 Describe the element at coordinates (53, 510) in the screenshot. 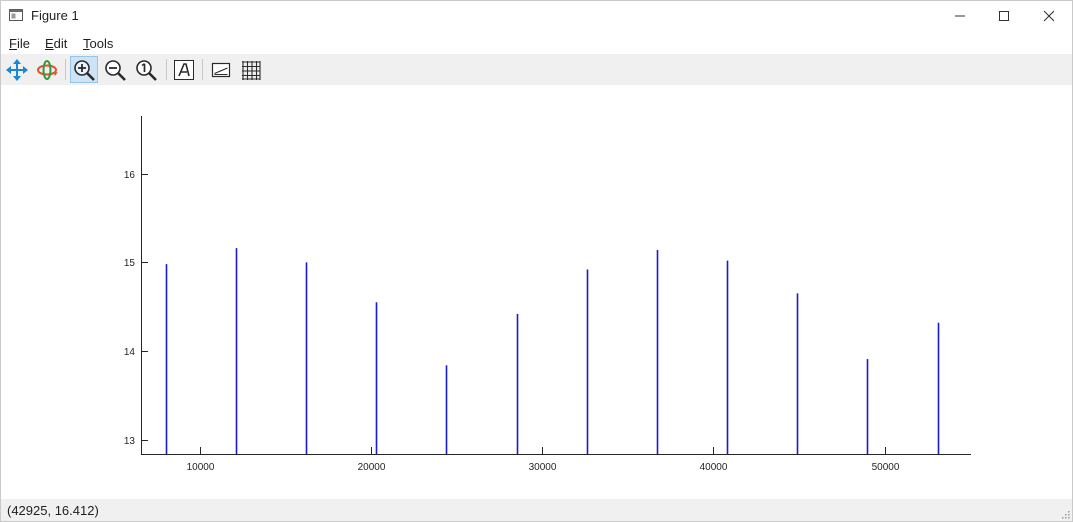

I see `cursor-coordinates: (42925, 16.412)` at that location.